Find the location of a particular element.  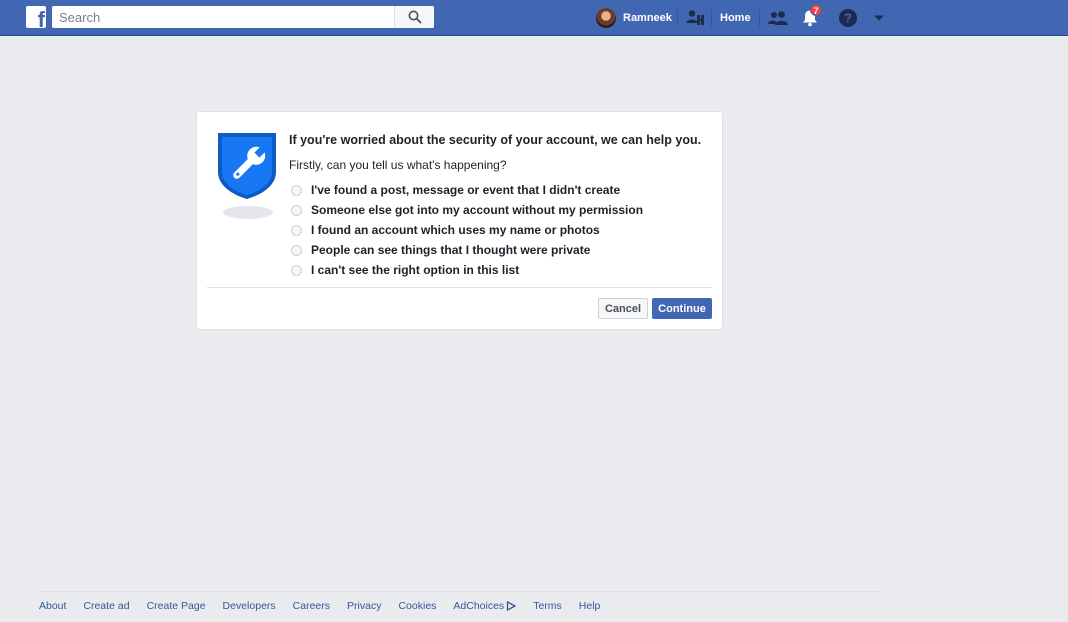

search-box is located at coordinates (243, 17).